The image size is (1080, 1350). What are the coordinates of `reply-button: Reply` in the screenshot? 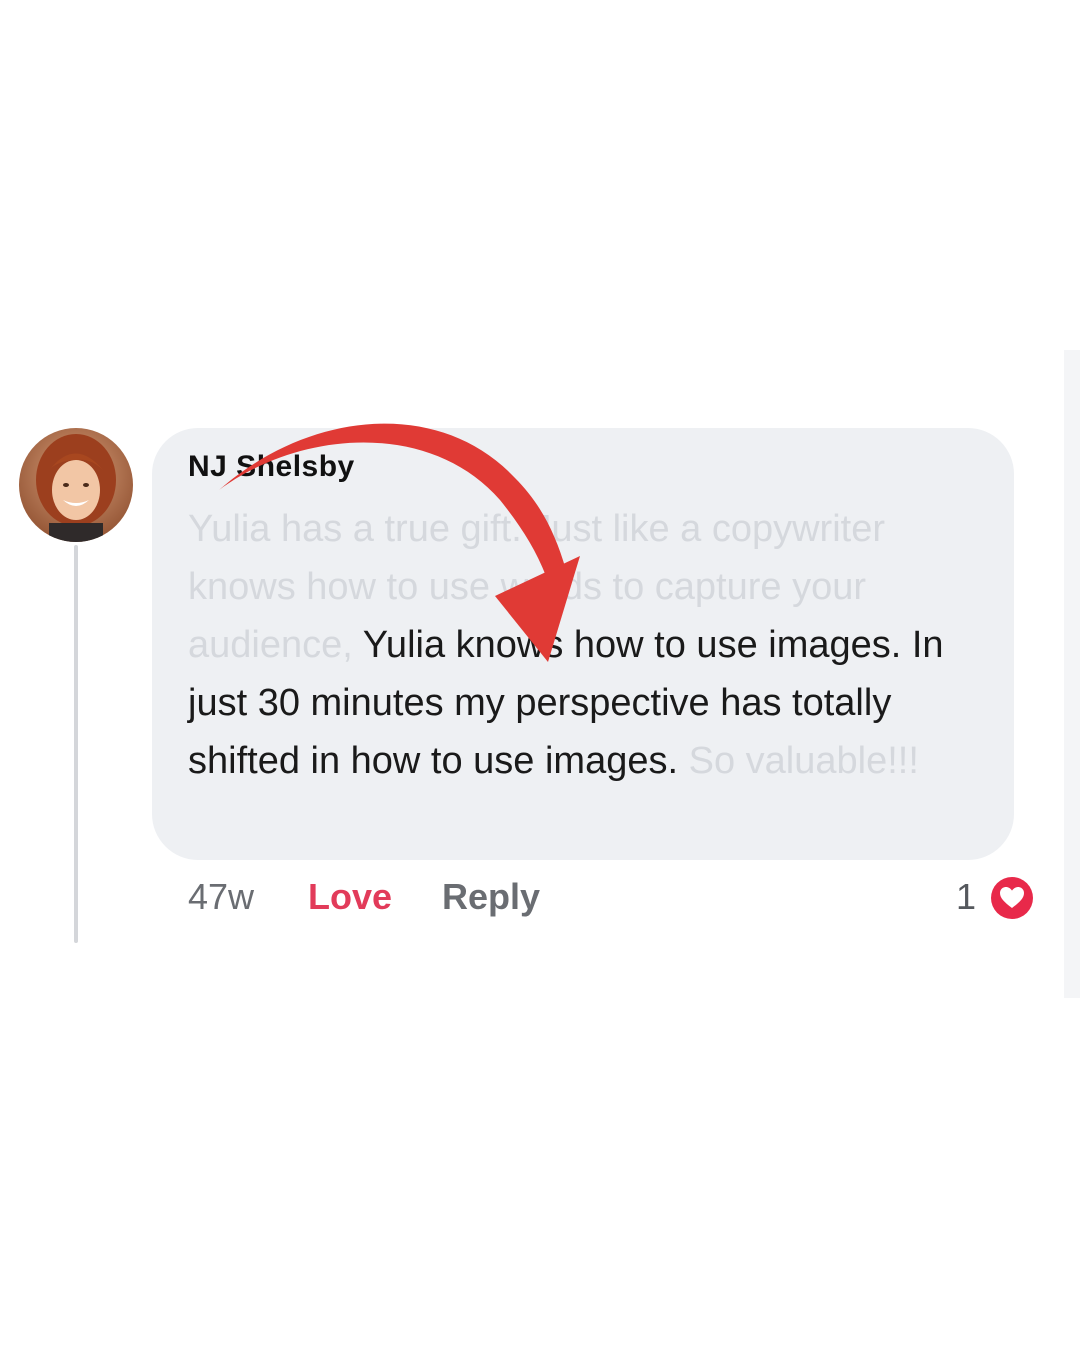 It's located at (491, 897).